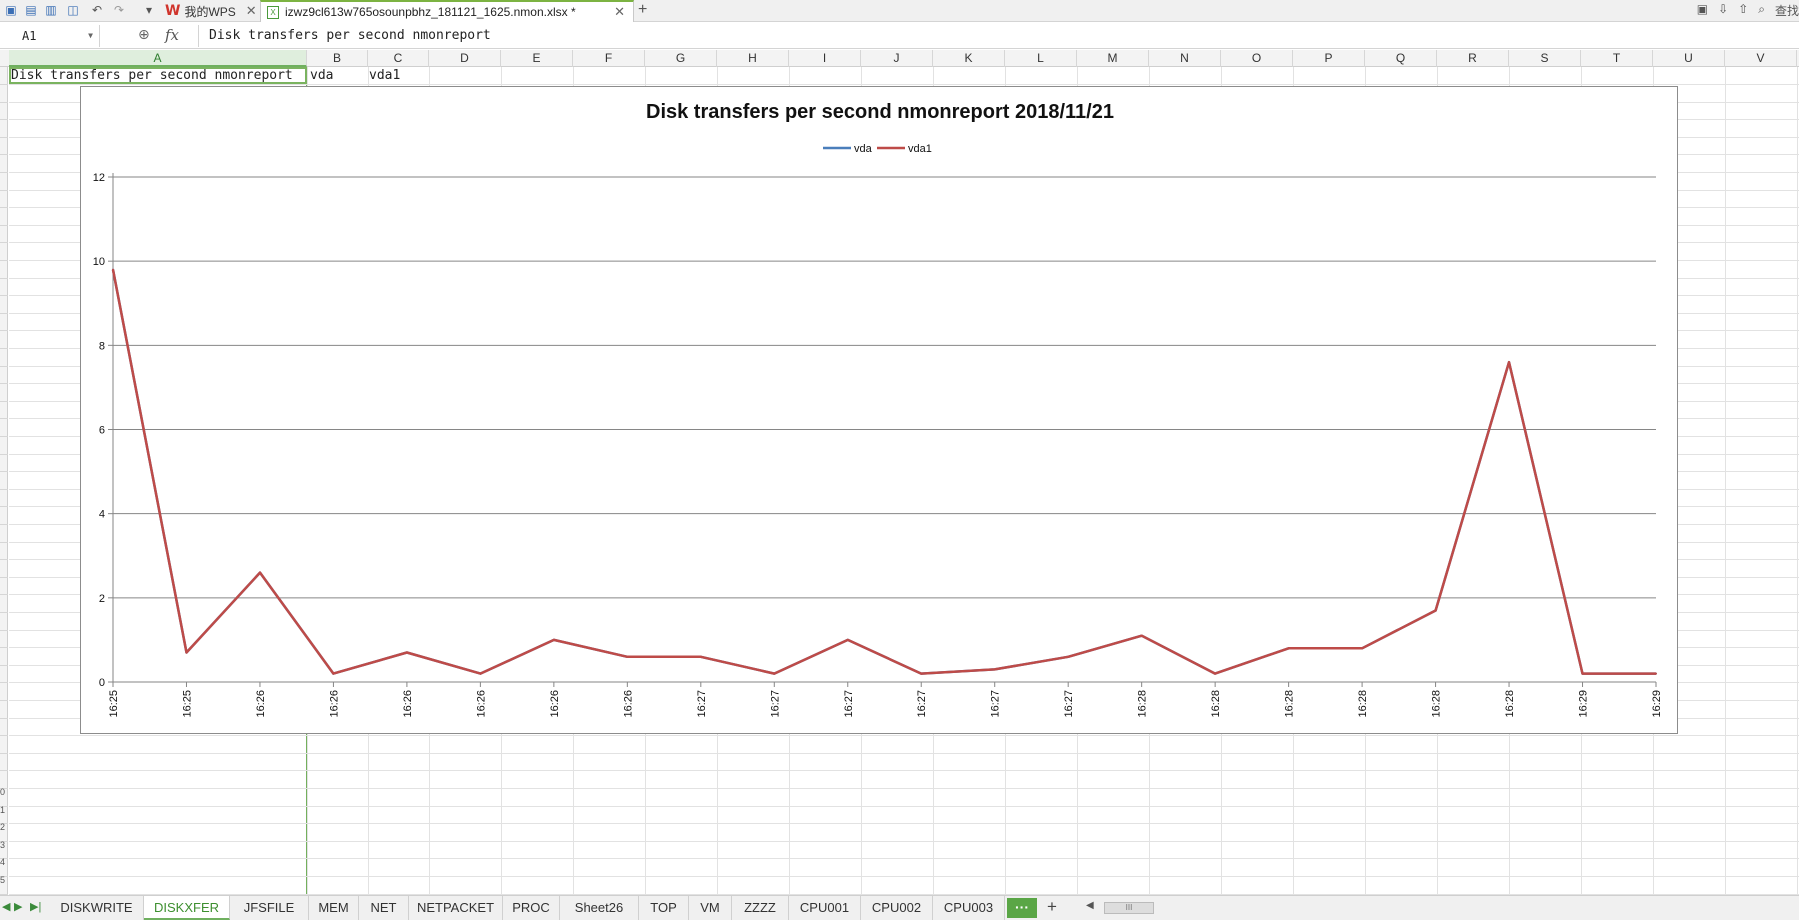  I want to click on sheet-tab-netpacket: NETPACKET, so click(456, 908).